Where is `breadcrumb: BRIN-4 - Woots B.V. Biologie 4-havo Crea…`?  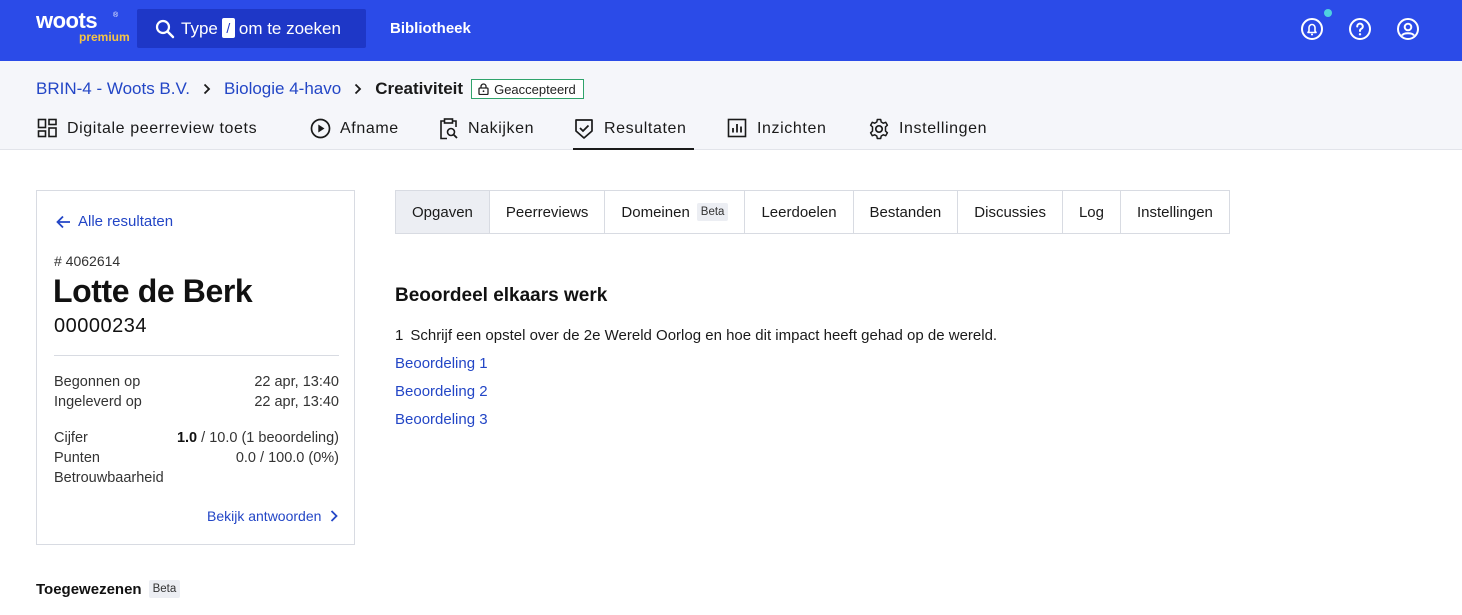
breadcrumb: BRIN-4 - Woots B.V. Biologie 4-havo Crea… is located at coordinates (310, 89).